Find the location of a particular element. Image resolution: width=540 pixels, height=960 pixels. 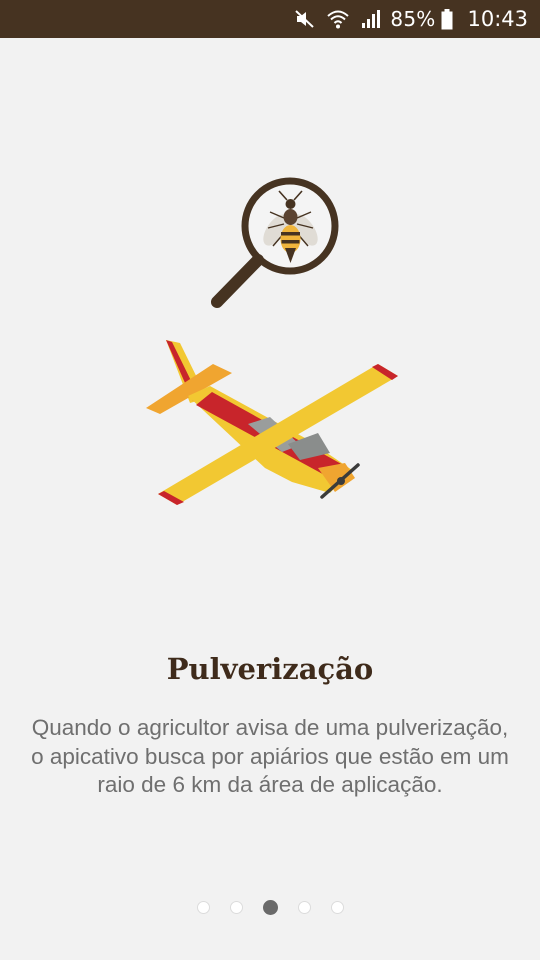

page-dot-3-active is located at coordinates (270, 907).